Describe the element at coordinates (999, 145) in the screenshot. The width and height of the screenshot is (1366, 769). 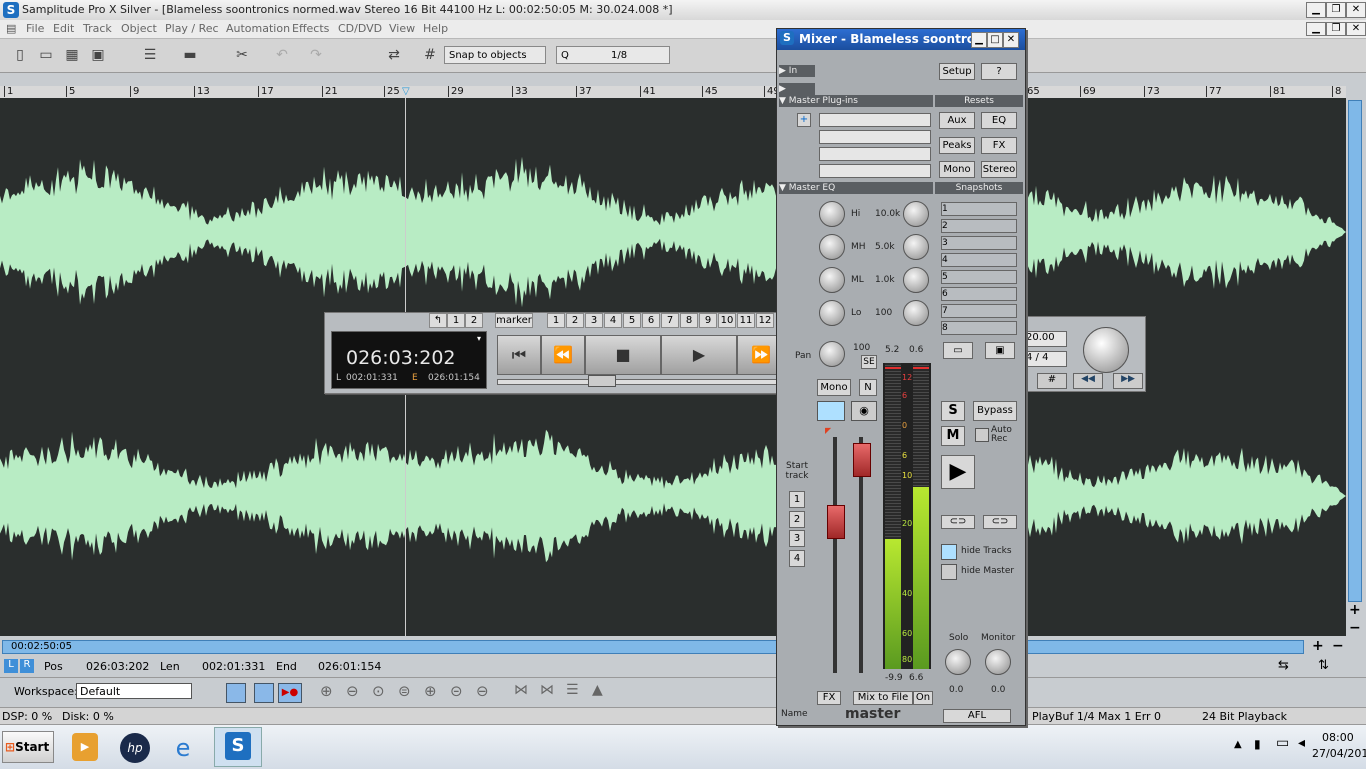
I see `fx-reset-button: FX` at that location.